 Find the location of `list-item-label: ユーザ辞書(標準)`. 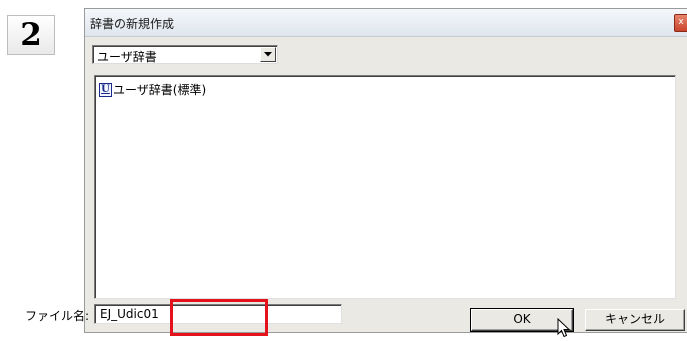

list-item-label: ユーザ辞書(標準) is located at coordinates (160, 90).